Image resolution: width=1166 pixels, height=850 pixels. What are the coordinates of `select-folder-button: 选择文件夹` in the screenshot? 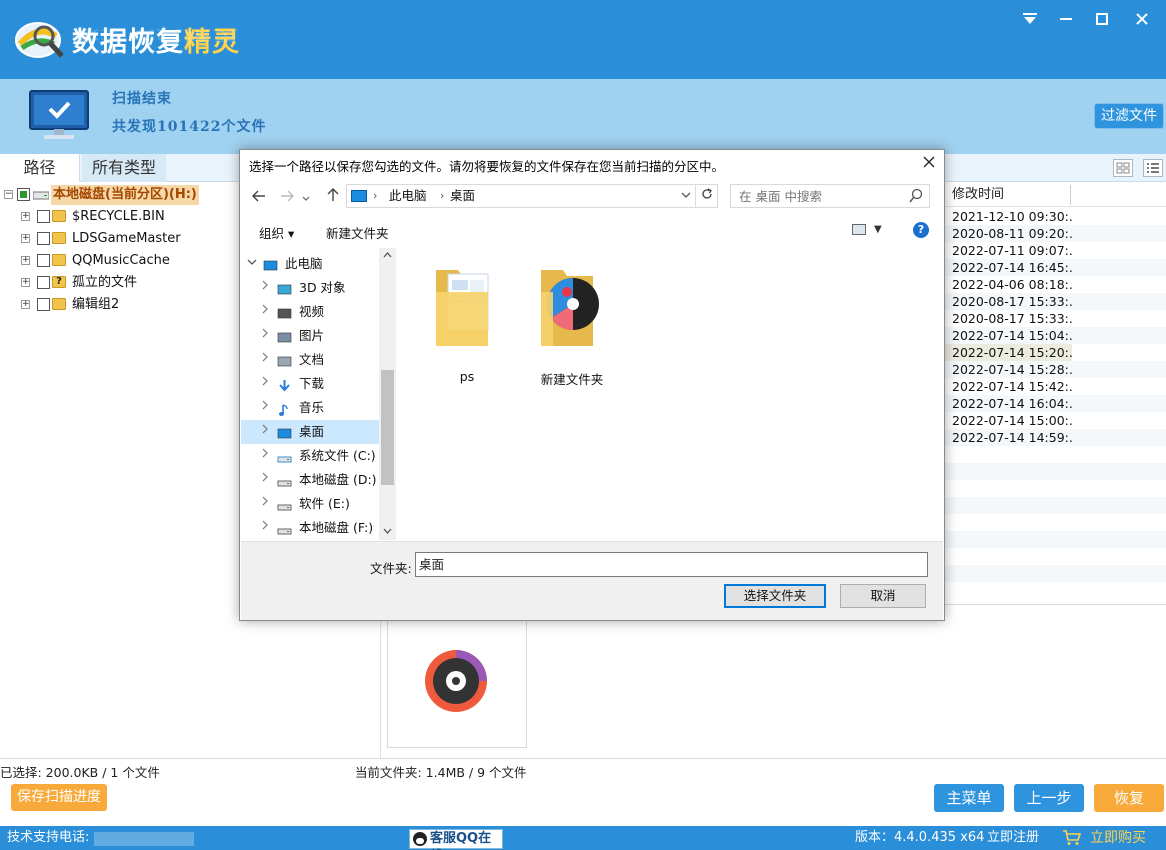 It's located at (775, 596).